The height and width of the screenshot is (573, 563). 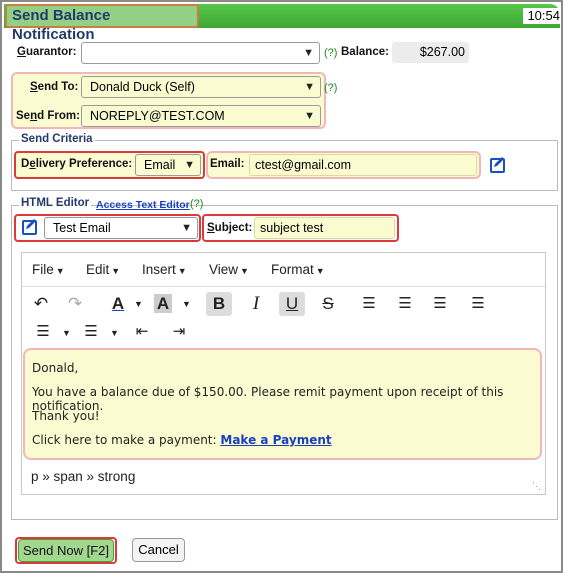 What do you see at coordinates (430, 52) in the screenshot?
I see `balance-value: $267.00` at bounding box center [430, 52].